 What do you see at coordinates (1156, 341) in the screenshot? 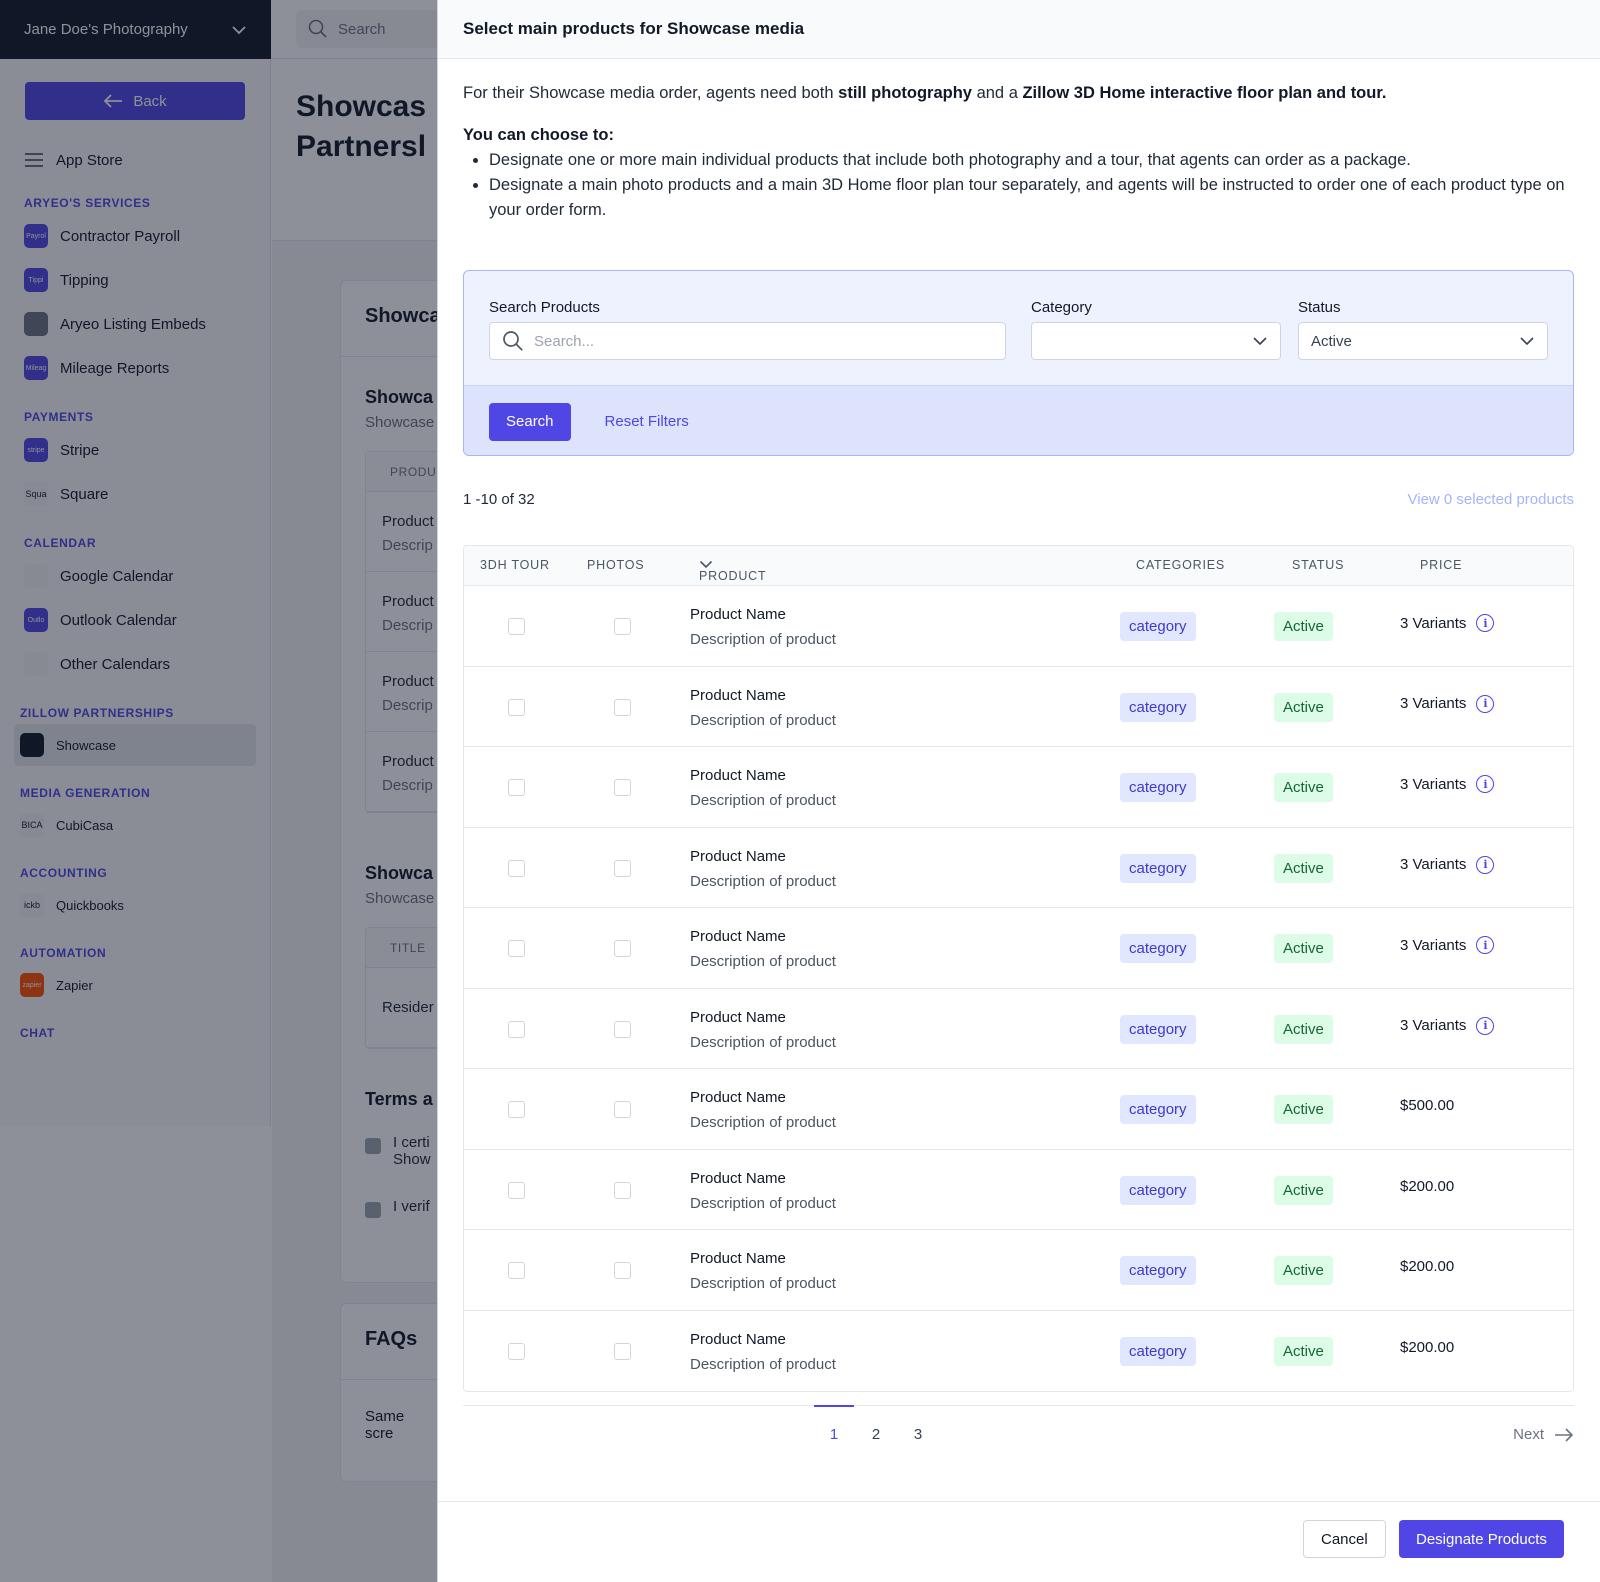
I see `category-select` at bounding box center [1156, 341].